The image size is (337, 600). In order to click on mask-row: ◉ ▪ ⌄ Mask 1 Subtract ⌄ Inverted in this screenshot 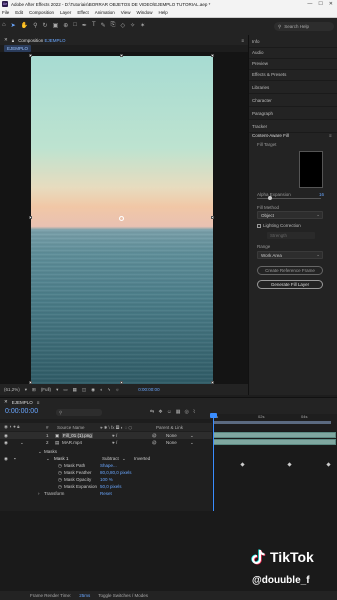, I will do `click(106, 458)`.